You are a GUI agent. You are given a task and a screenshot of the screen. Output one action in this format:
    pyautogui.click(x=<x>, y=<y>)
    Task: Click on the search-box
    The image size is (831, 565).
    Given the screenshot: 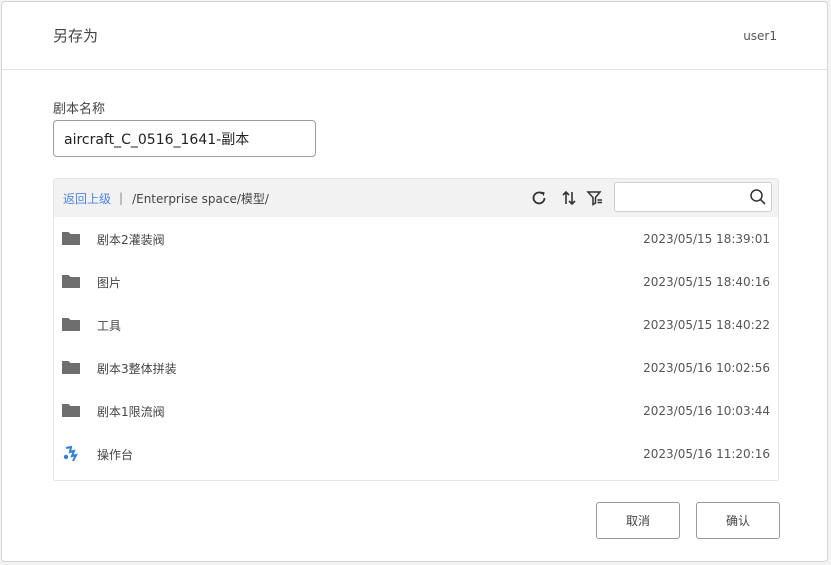 What is the action you would take?
    pyautogui.click(x=693, y=197)
    